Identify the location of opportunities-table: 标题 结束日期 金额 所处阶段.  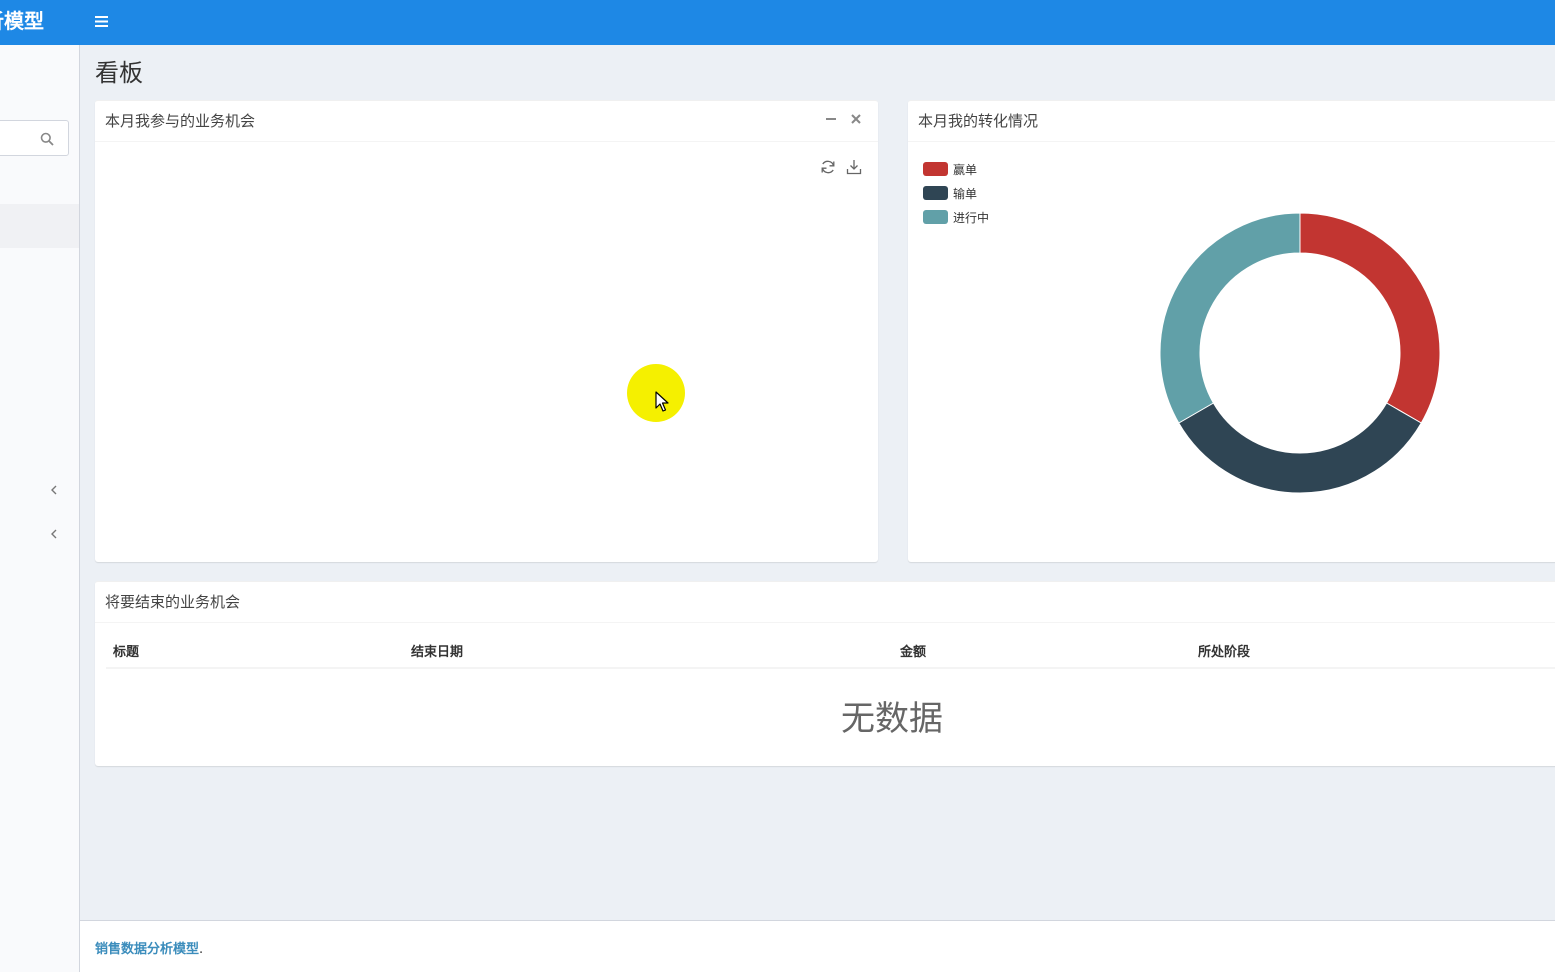
(830, 651).